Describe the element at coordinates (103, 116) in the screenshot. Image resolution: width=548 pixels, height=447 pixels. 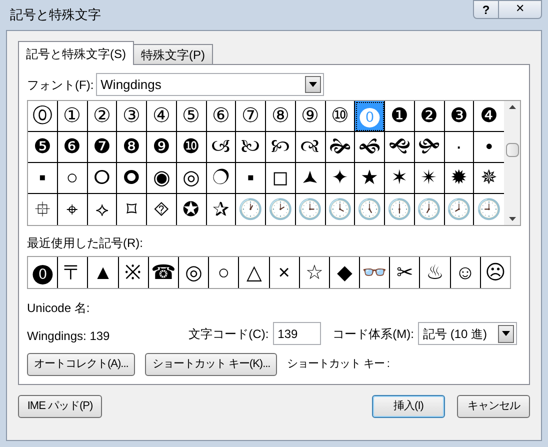
I see `symbol-cell: ②` at that location.